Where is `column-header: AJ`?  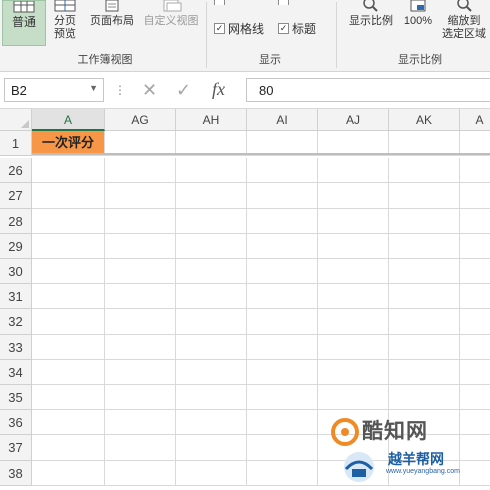
column-header: AJ is located at coordinates (353, 120).